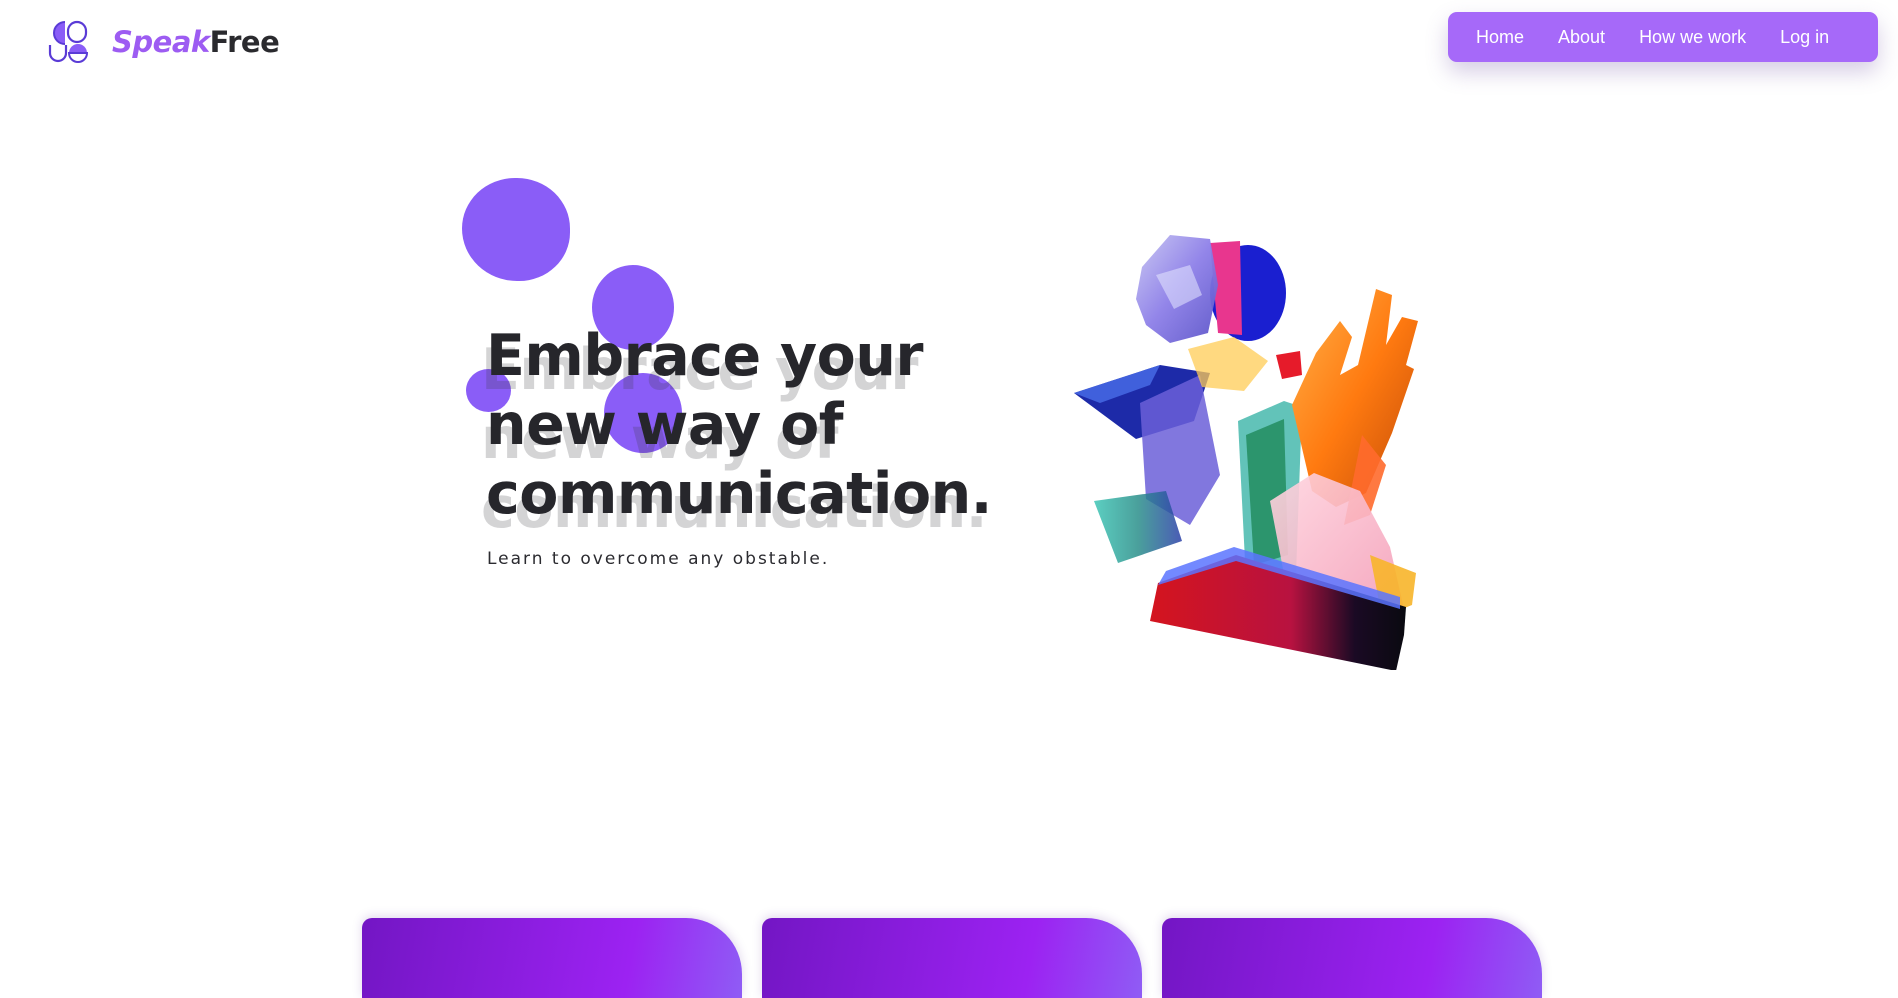  What do you see at coordinates (1500, 37) in the screenshot?
I see `nav-home: Home` at bounding box center [1500, 37].